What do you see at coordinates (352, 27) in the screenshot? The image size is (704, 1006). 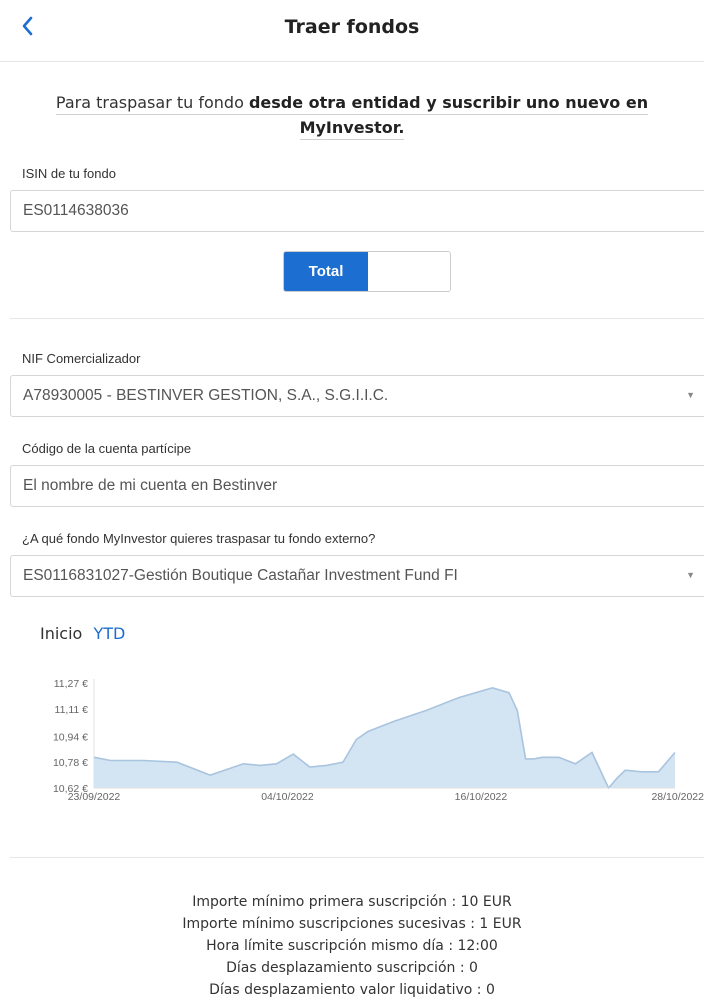 I see `page-title: Traer fondos` at bounding box center [352, 27].